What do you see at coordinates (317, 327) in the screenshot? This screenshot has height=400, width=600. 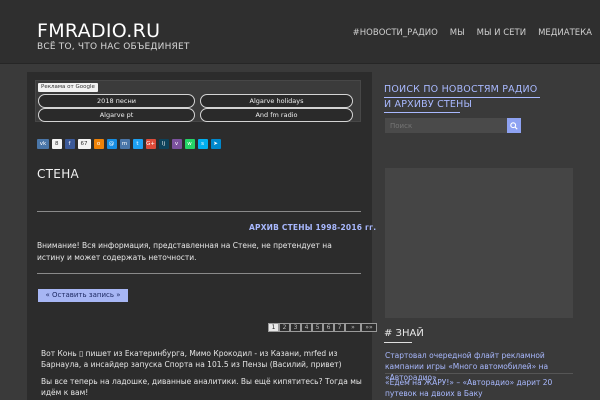 I see `page-link: 5` at bounding box center [317, 327].